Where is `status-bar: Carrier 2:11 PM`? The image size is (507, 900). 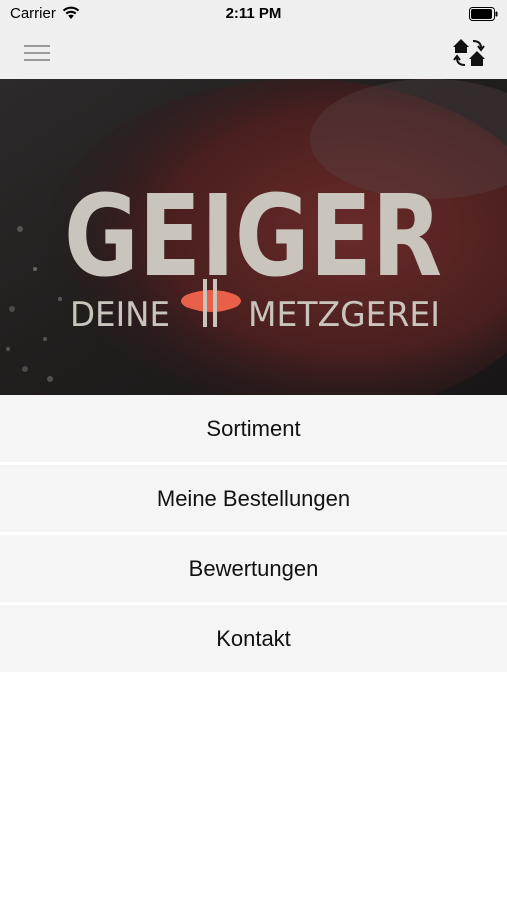
status-bar: Carrier 2:11 PM is located at coordinates (253, 14).